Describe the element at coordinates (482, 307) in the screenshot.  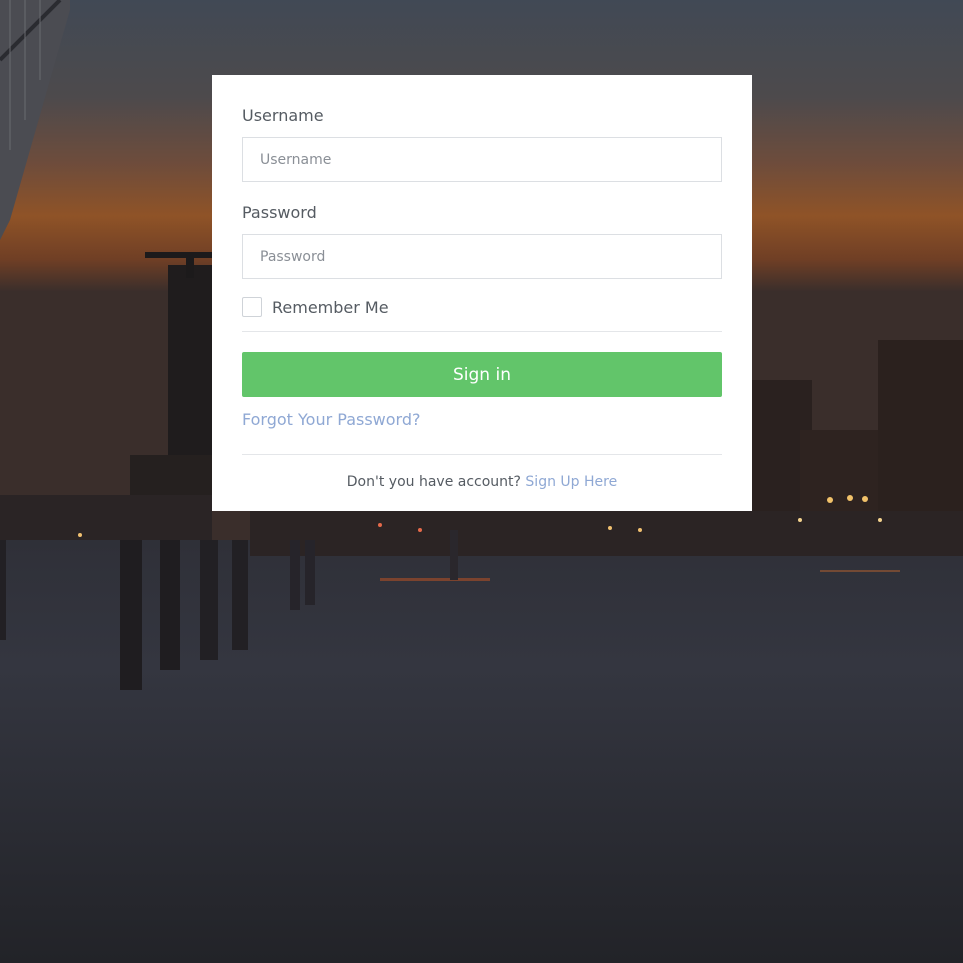
I see `remember-me-row: Remember Me` at that location.